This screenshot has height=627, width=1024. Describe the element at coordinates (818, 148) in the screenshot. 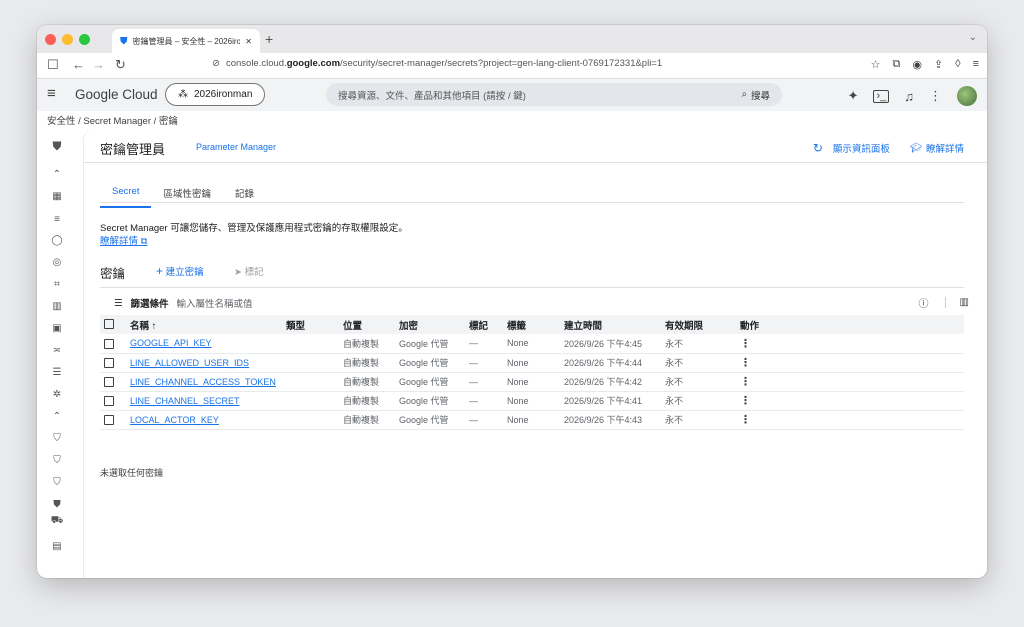

I see `refresh-icon: ↻` at that location.